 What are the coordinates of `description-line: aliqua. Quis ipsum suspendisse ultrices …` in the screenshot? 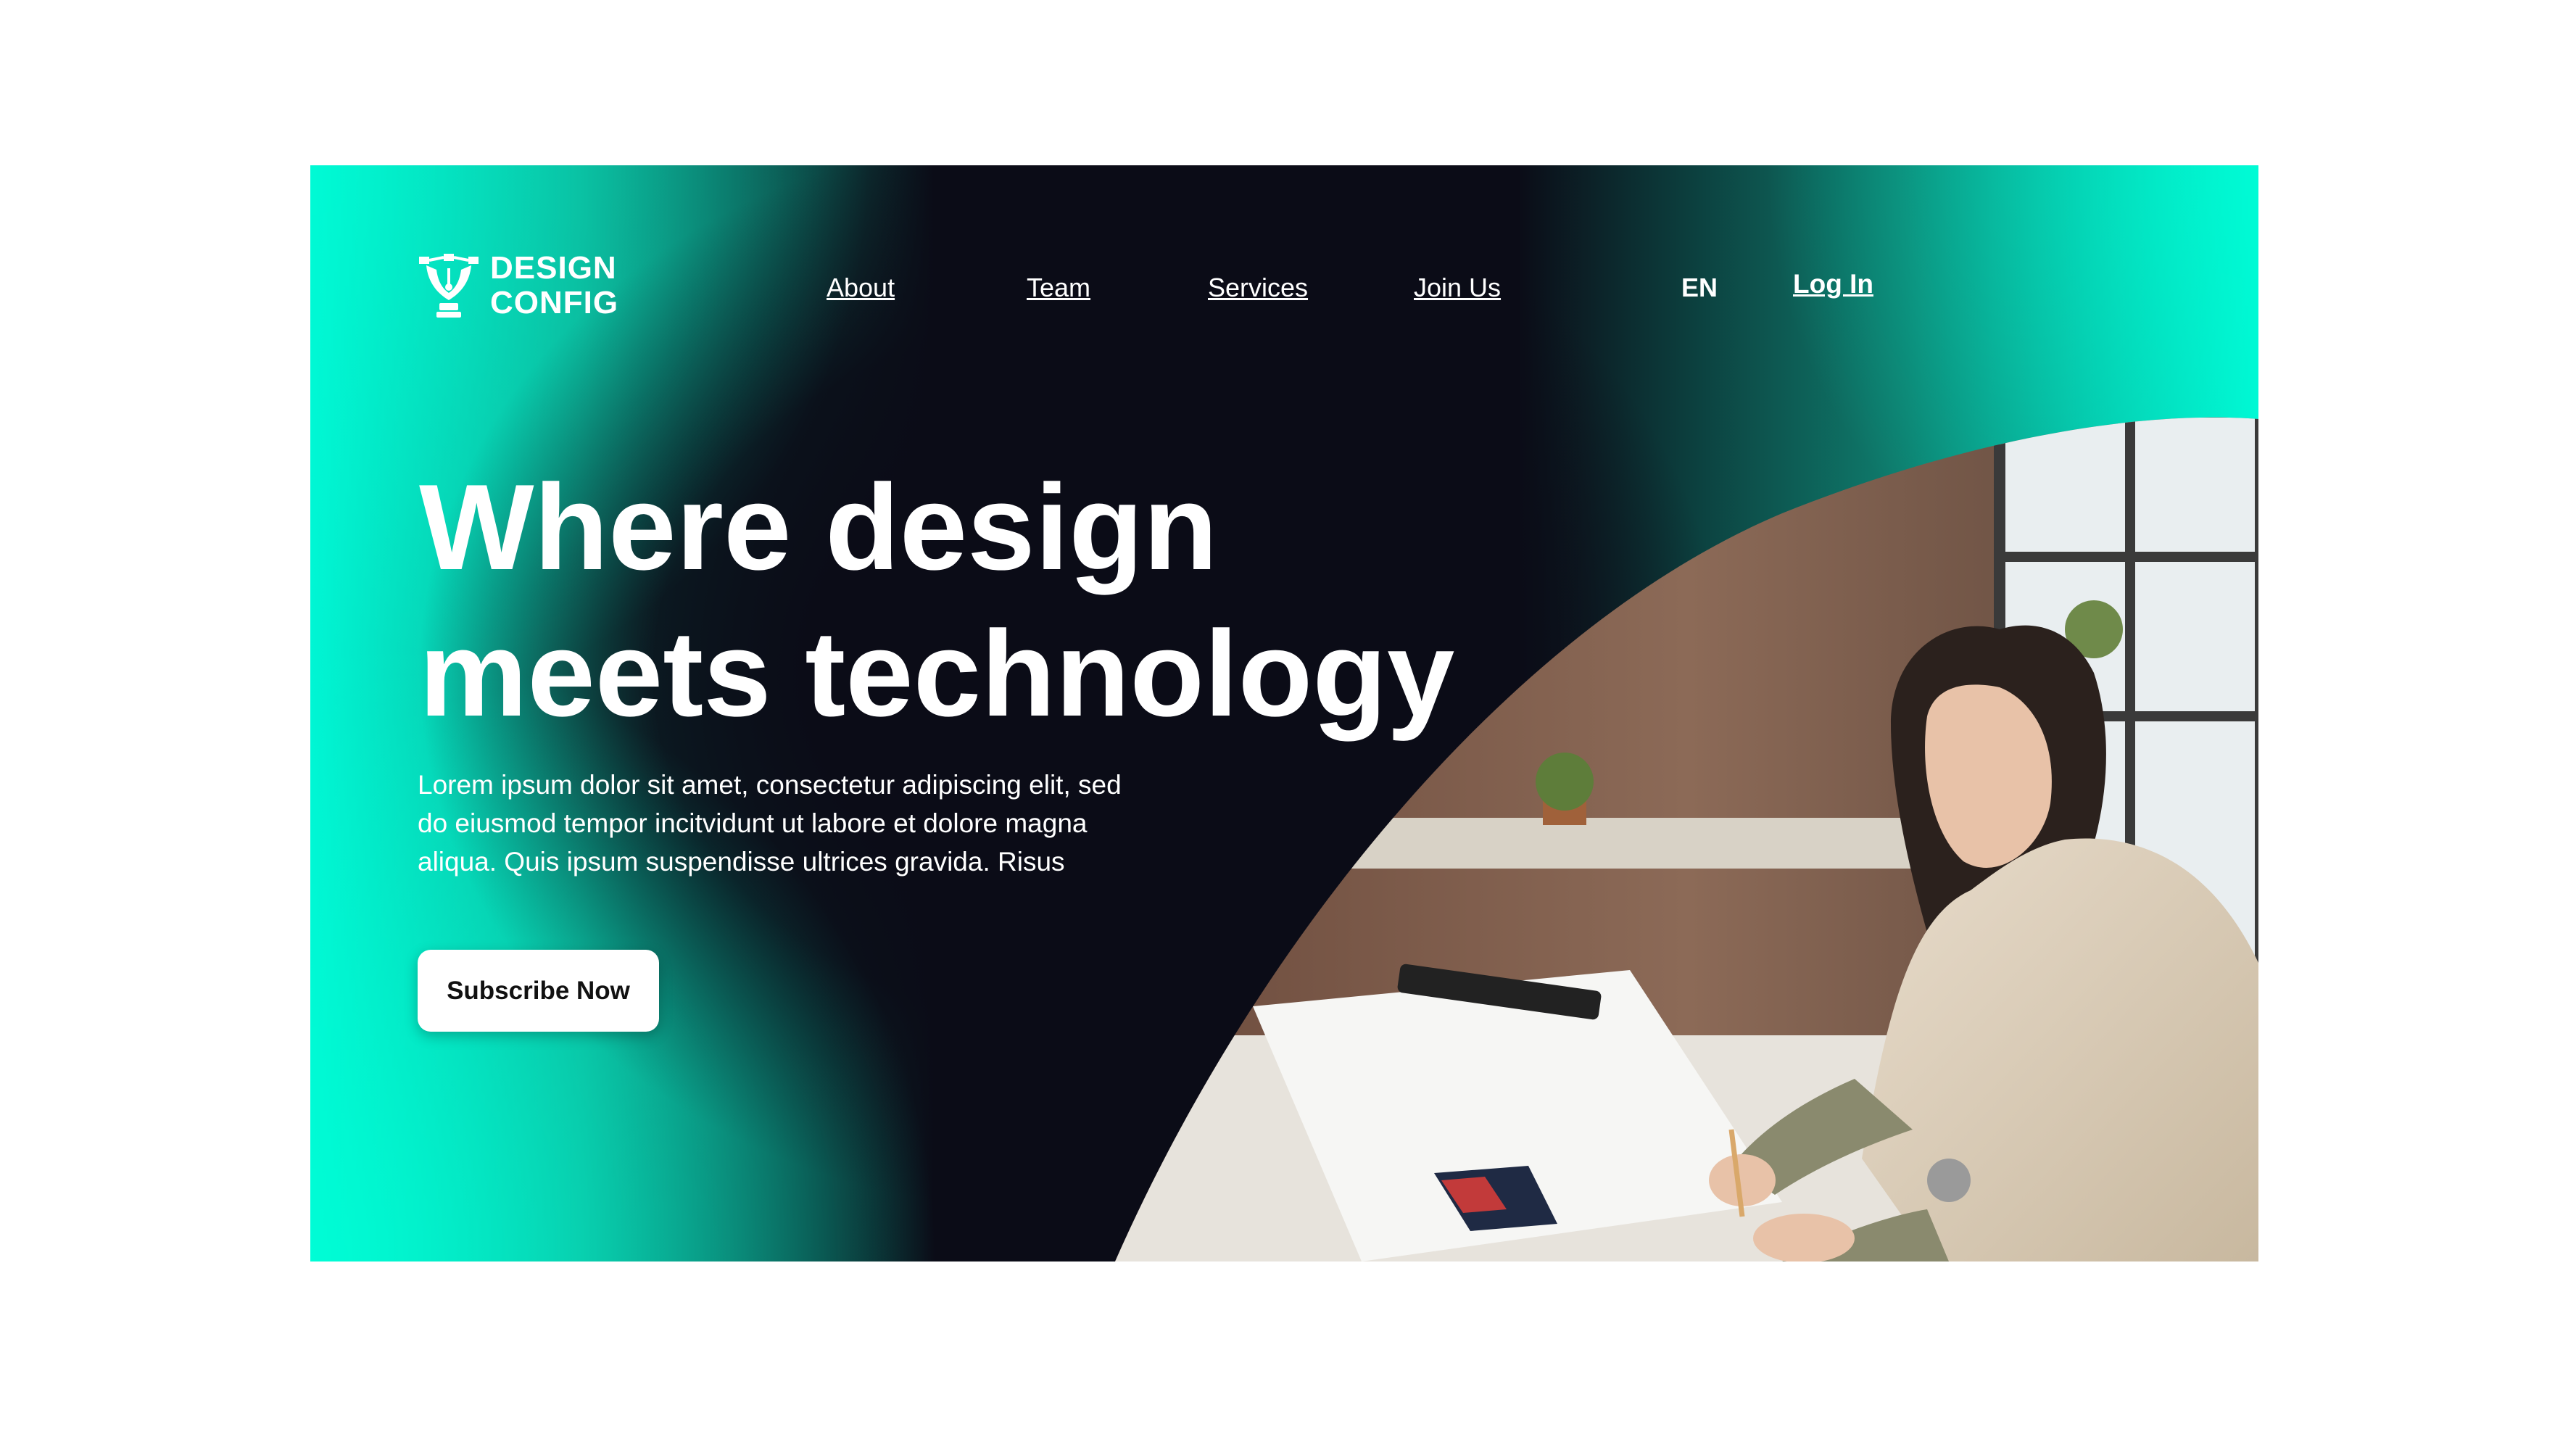 It's located at (742, 862).